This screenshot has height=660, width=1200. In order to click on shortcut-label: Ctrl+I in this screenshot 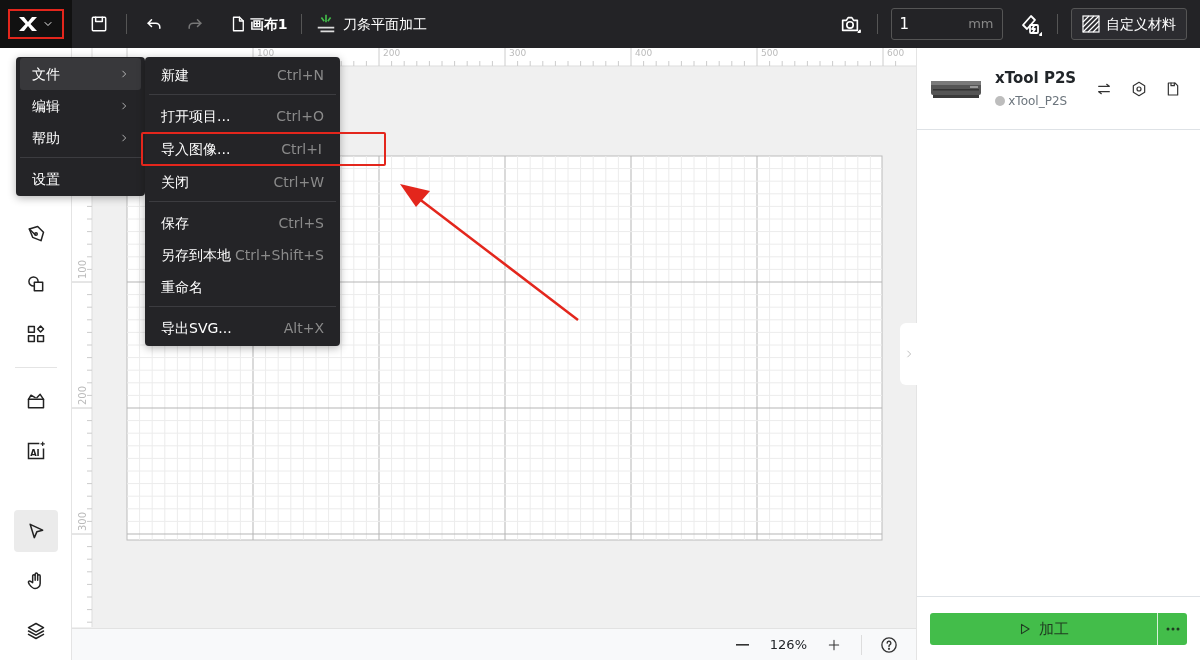, I will do `click(301, 149)`.